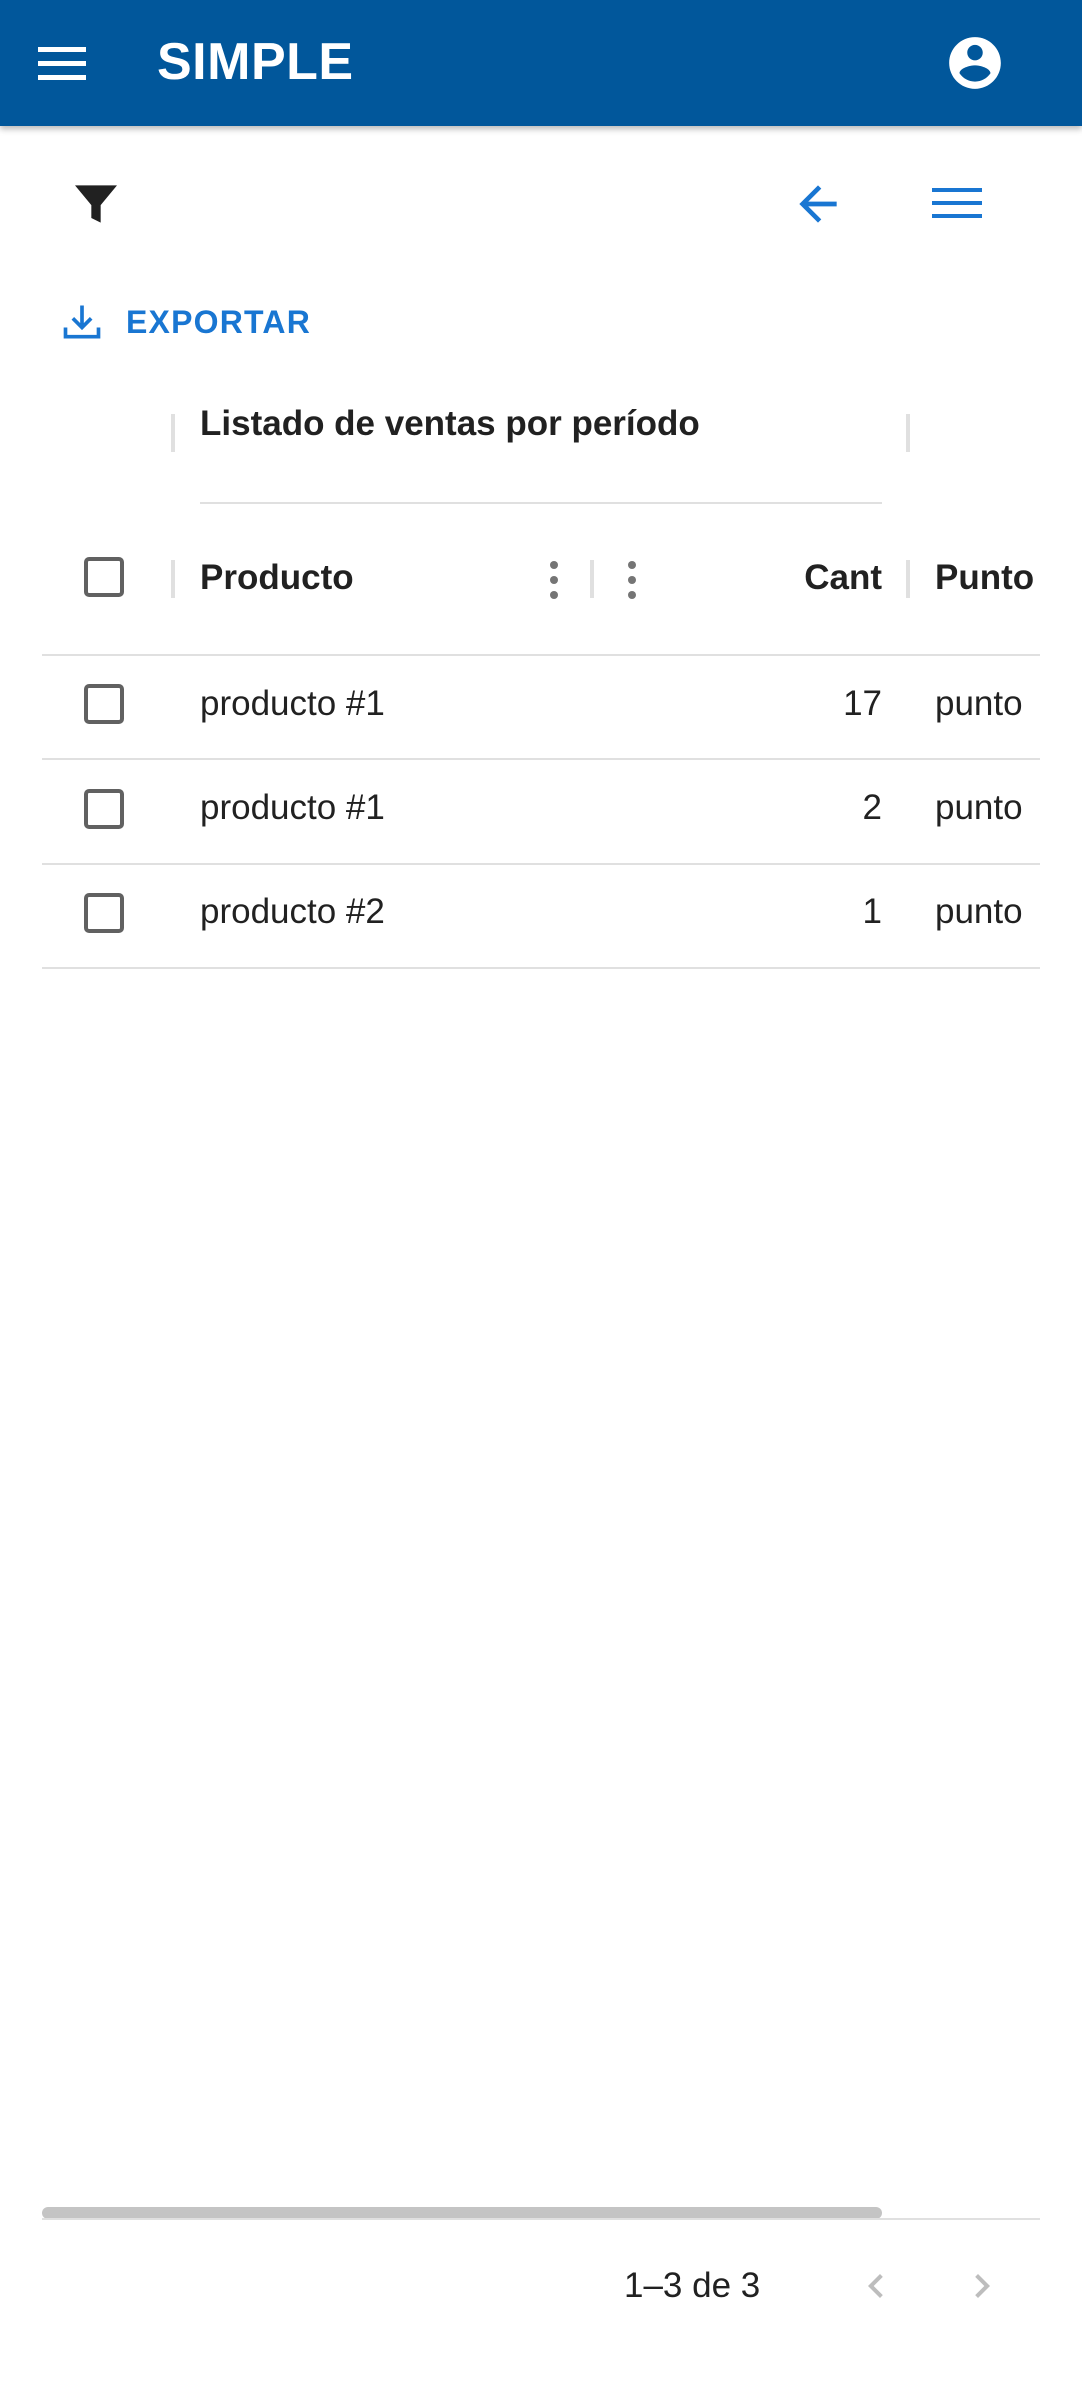 This screenshot has width=1082, height=2400. What do you see at coordinates (82, 322) in the screenshot?
I see `download-icon` at bounding box center [82, 322].